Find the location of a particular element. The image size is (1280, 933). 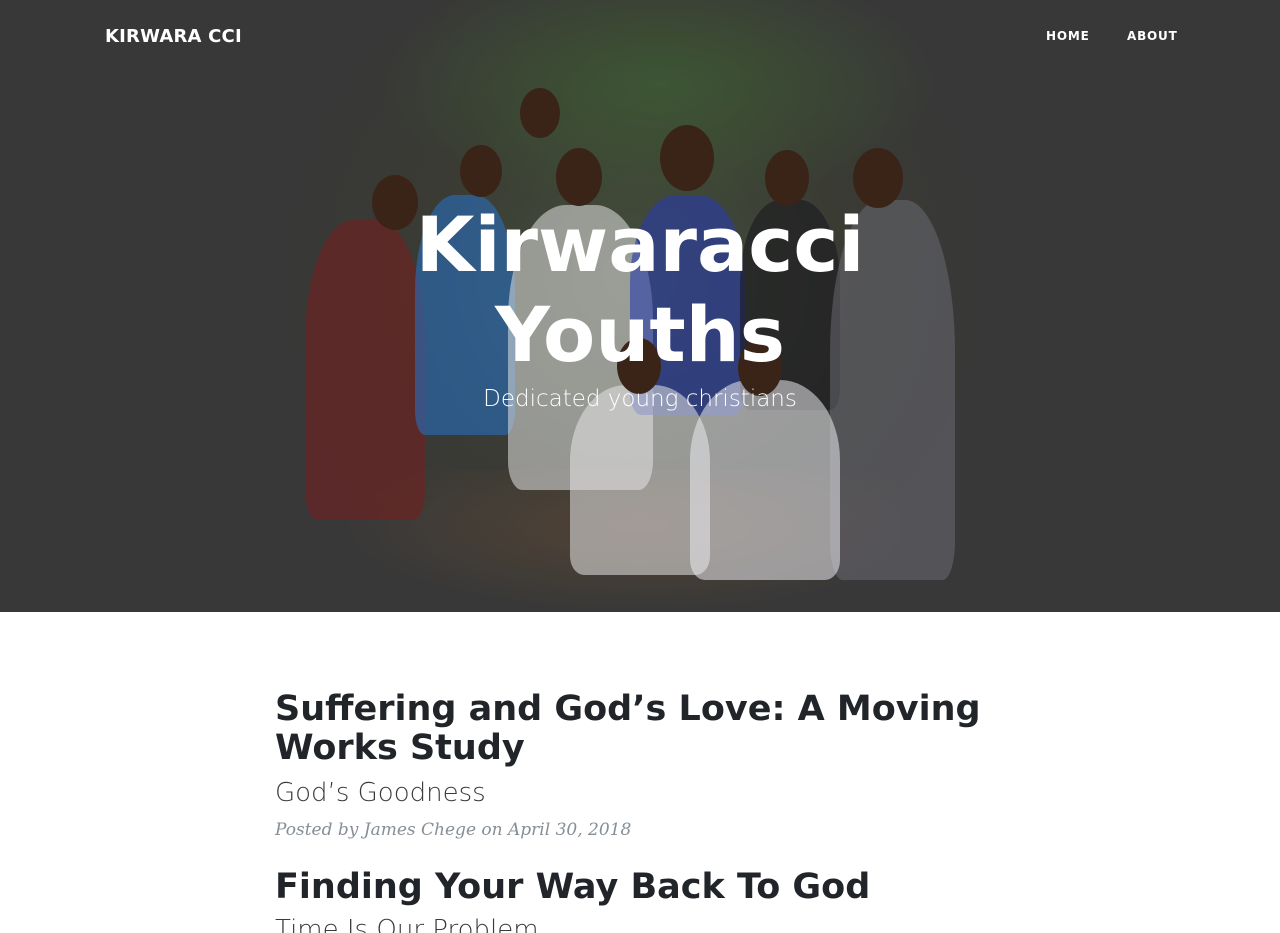

site-subtitle: Dedicated young christians is located at coordinates (640, 399).